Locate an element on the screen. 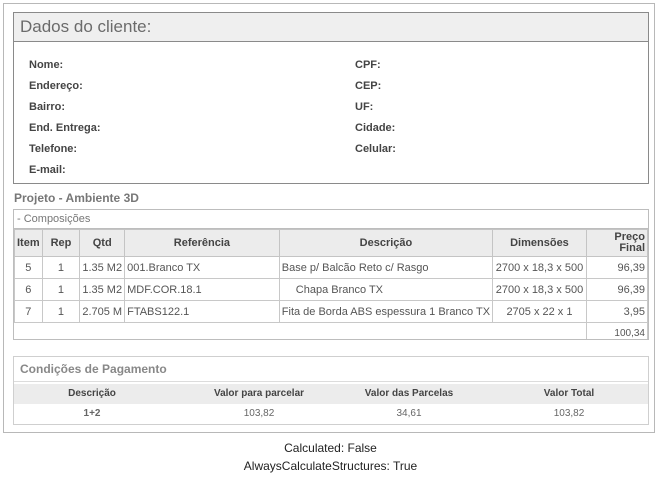  cell-referencia: MDF.COR.18.1 is located at coordinates (202, 289).